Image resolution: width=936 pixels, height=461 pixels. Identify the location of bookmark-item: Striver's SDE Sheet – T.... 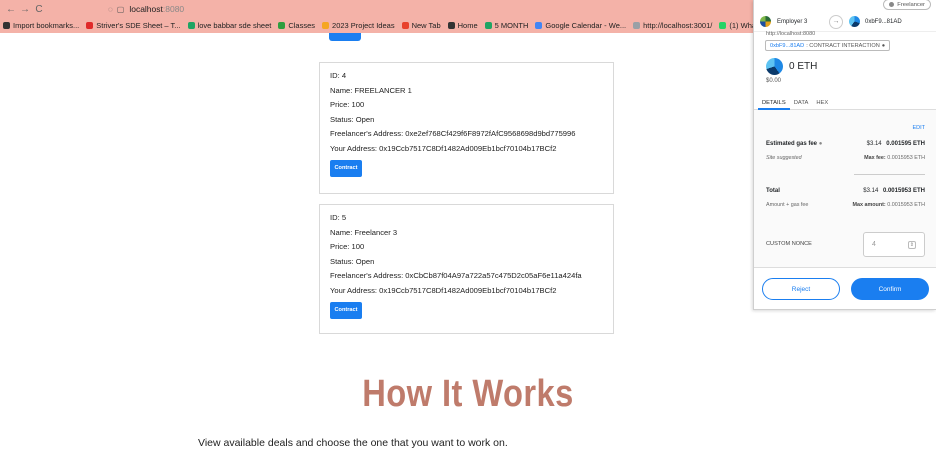
(133, 25).